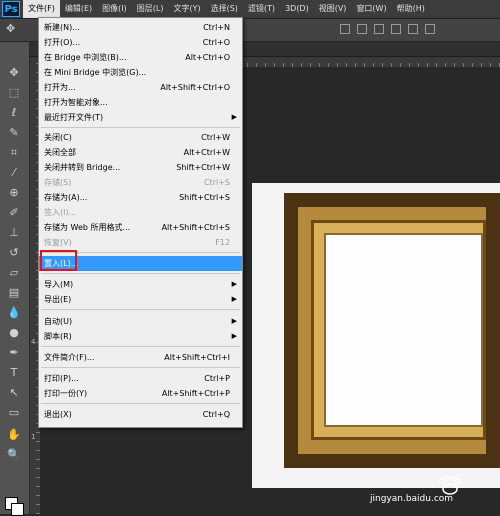 Image resolution: width=500 pixels, height=516 pixels. I want to click on menu-item-save-as: 存储为(A)... Shift+Ctrl+S, so click(140, 197).